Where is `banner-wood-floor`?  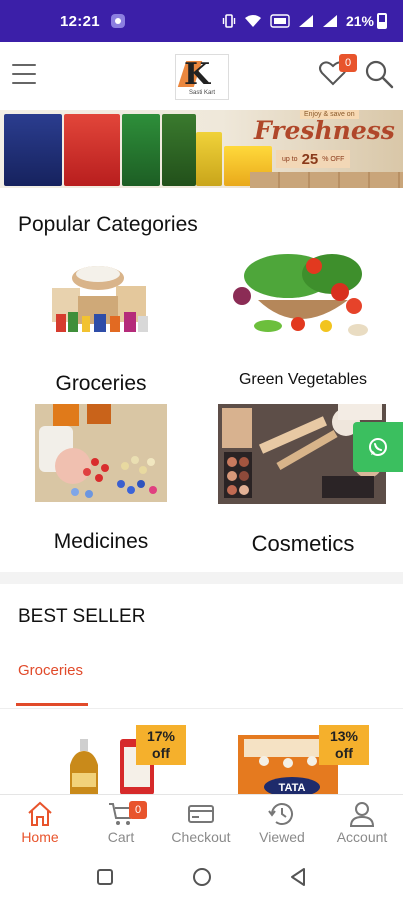 banner-wood-floor is located at coordinates (326, 180).